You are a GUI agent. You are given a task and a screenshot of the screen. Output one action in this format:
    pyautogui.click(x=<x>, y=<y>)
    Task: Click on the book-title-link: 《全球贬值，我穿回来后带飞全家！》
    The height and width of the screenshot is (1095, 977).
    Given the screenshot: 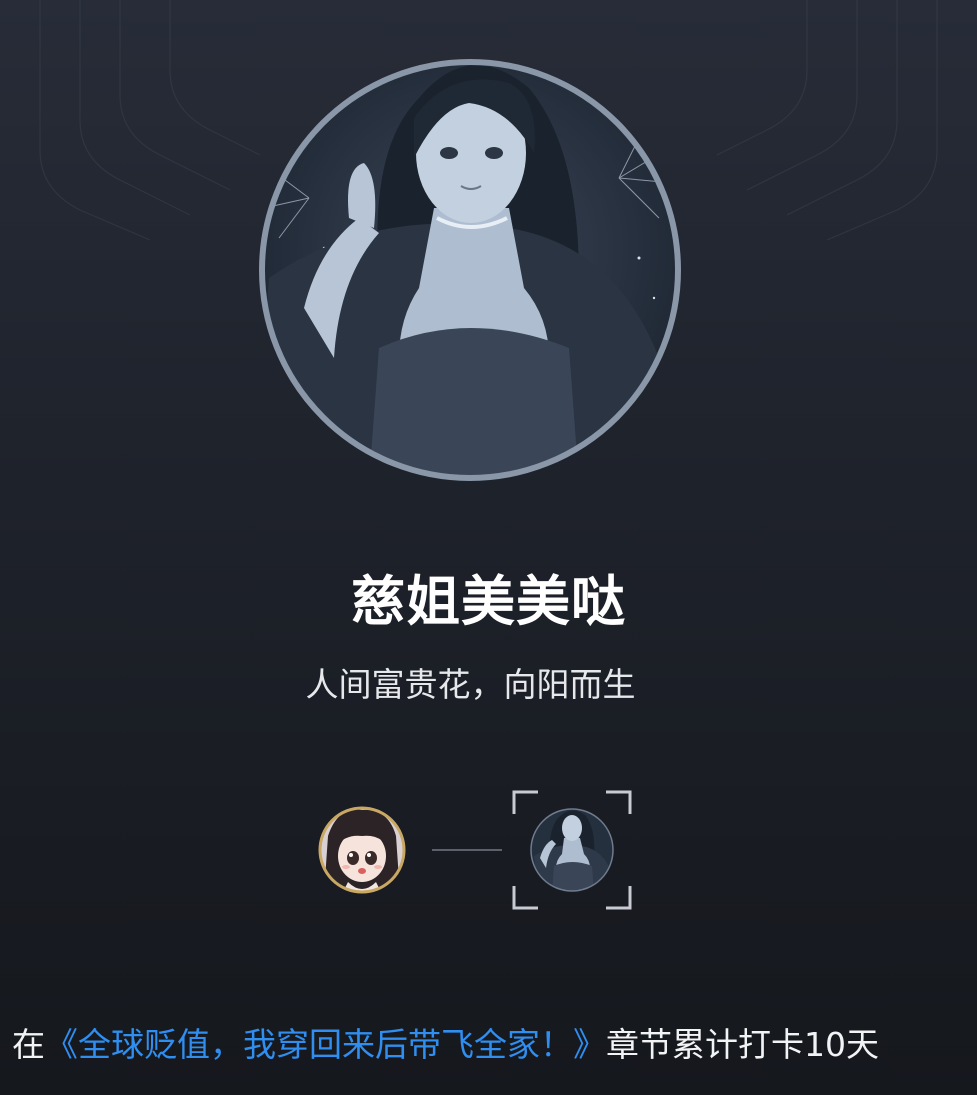 What is the action you would take?
    pyautogui.click(x=325, y=1044)
    